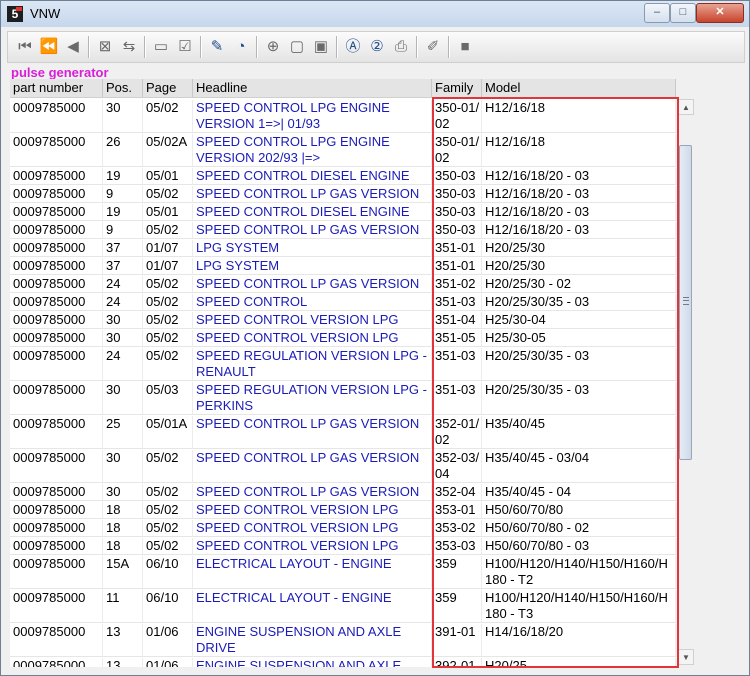 The height and width of the screenshot is (676, 750). I want to click on scroll-thumb, so click(685, 302).